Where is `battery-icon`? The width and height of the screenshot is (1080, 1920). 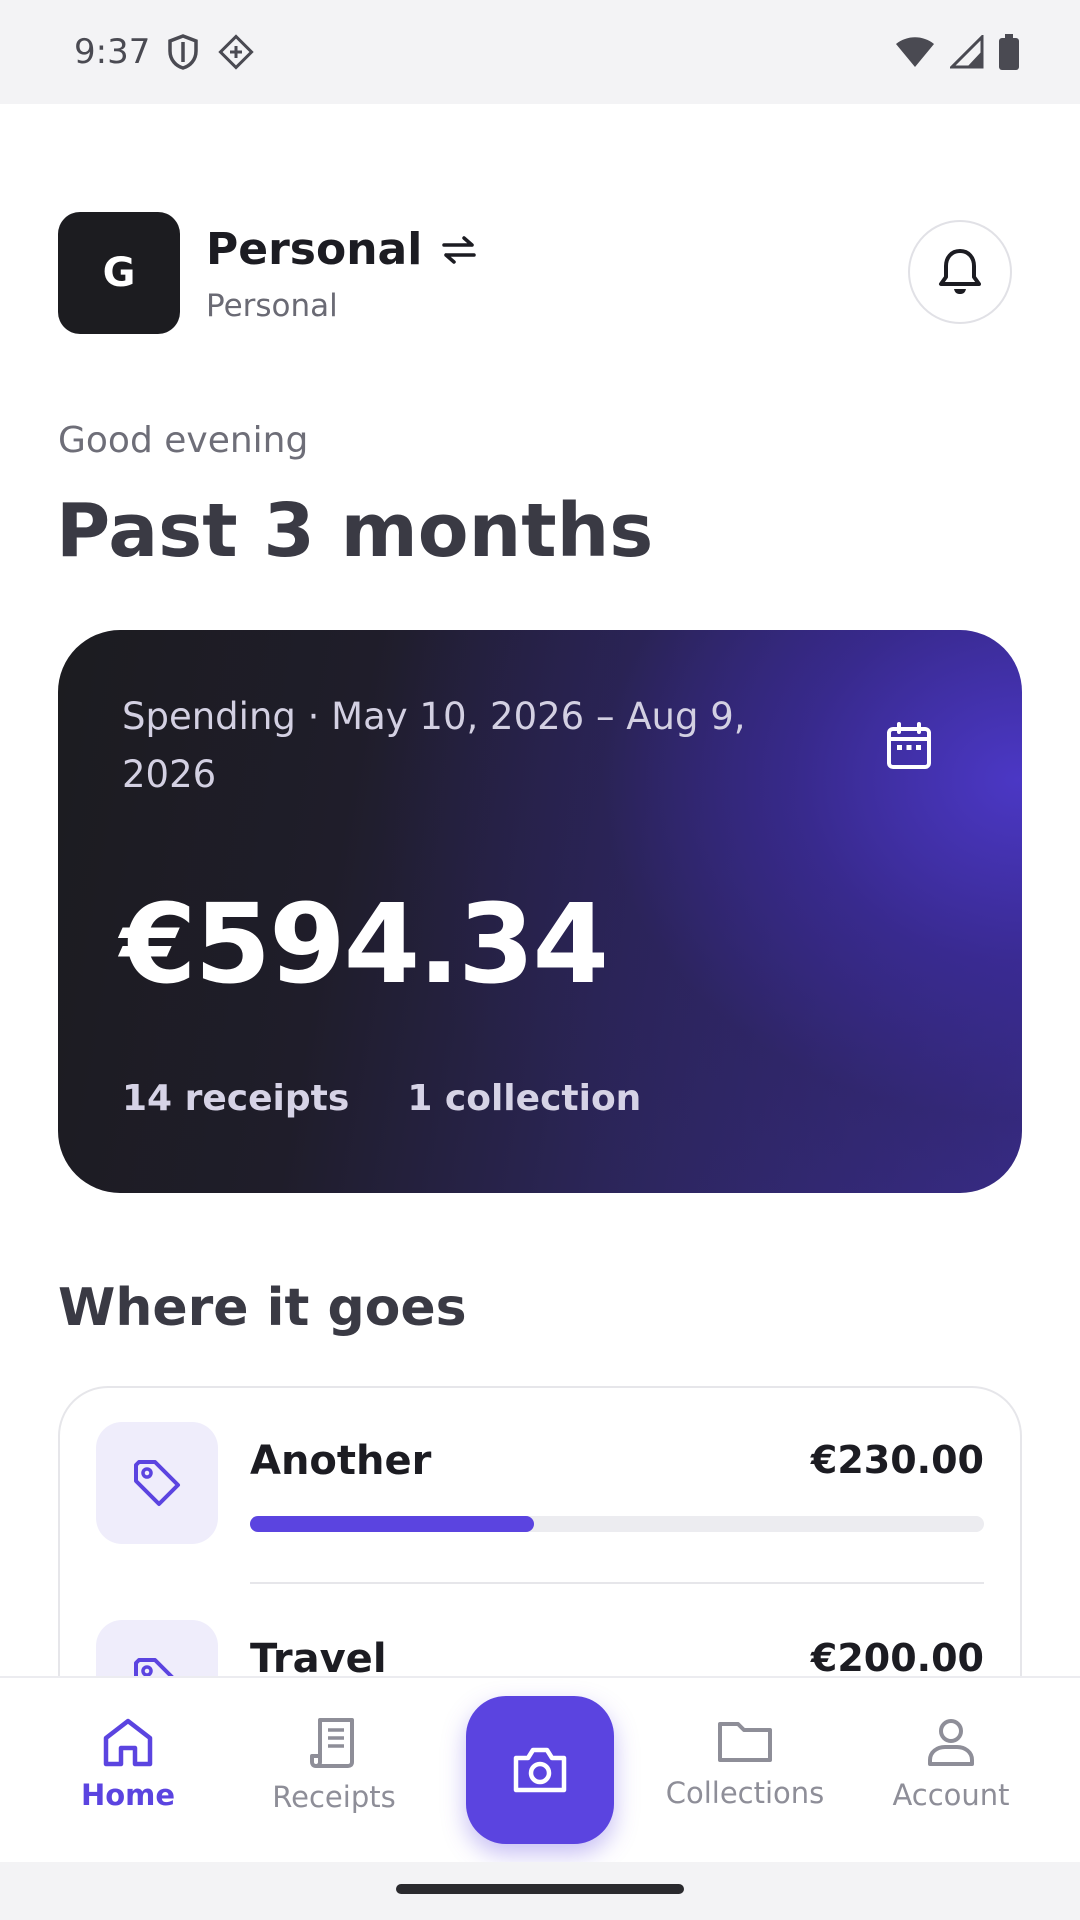 battery-icon is located at coordinates (1009, 52).